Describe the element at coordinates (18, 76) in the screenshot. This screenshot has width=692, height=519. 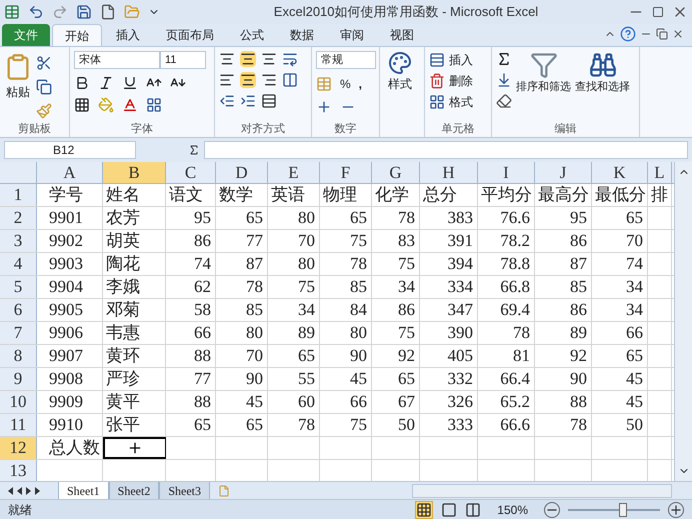
I see `paste-button: 粘贴` at that location.